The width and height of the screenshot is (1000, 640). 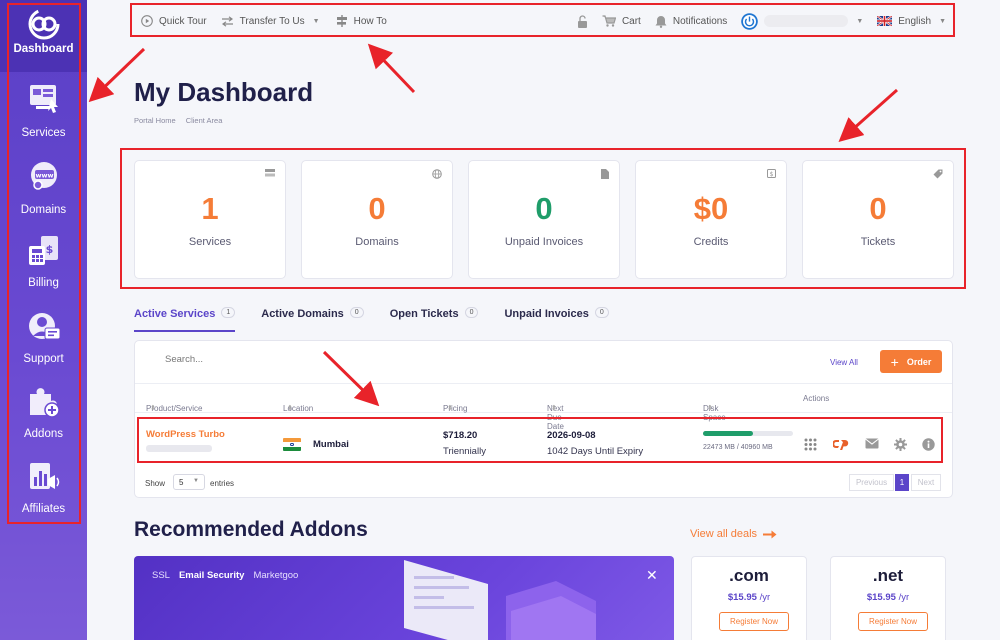 What do you see at coordinates (926, 482) in the screenshot?
I see `pagination-next: Next` at bounding box center [926, 482].